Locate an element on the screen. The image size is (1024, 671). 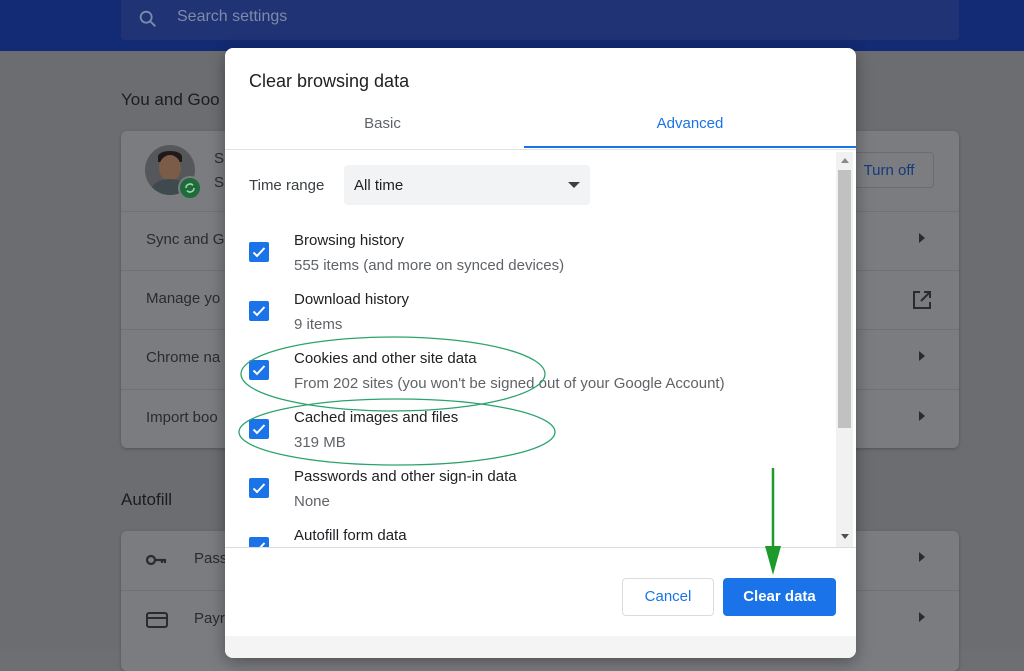
option-title: Autofill form data is located at coordinates (350, 535).